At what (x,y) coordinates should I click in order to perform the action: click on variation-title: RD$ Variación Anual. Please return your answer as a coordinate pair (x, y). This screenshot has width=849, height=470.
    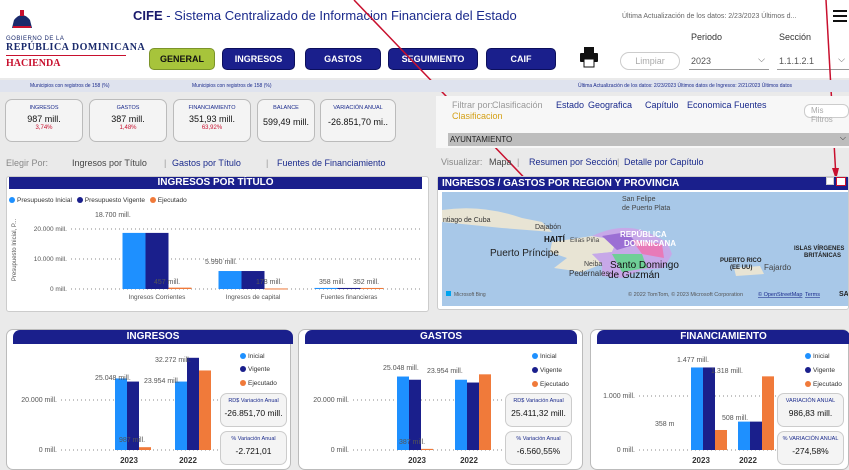
    Looking at the image, I should click on (253, 401).